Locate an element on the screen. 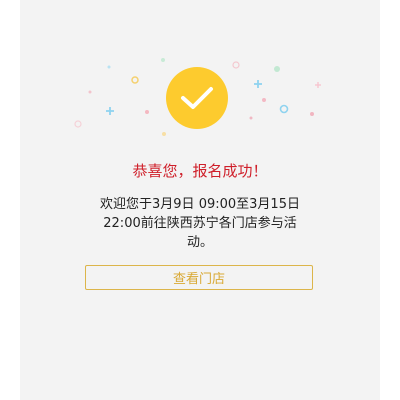  checkmark-icon is located at coordinates (197, 98).